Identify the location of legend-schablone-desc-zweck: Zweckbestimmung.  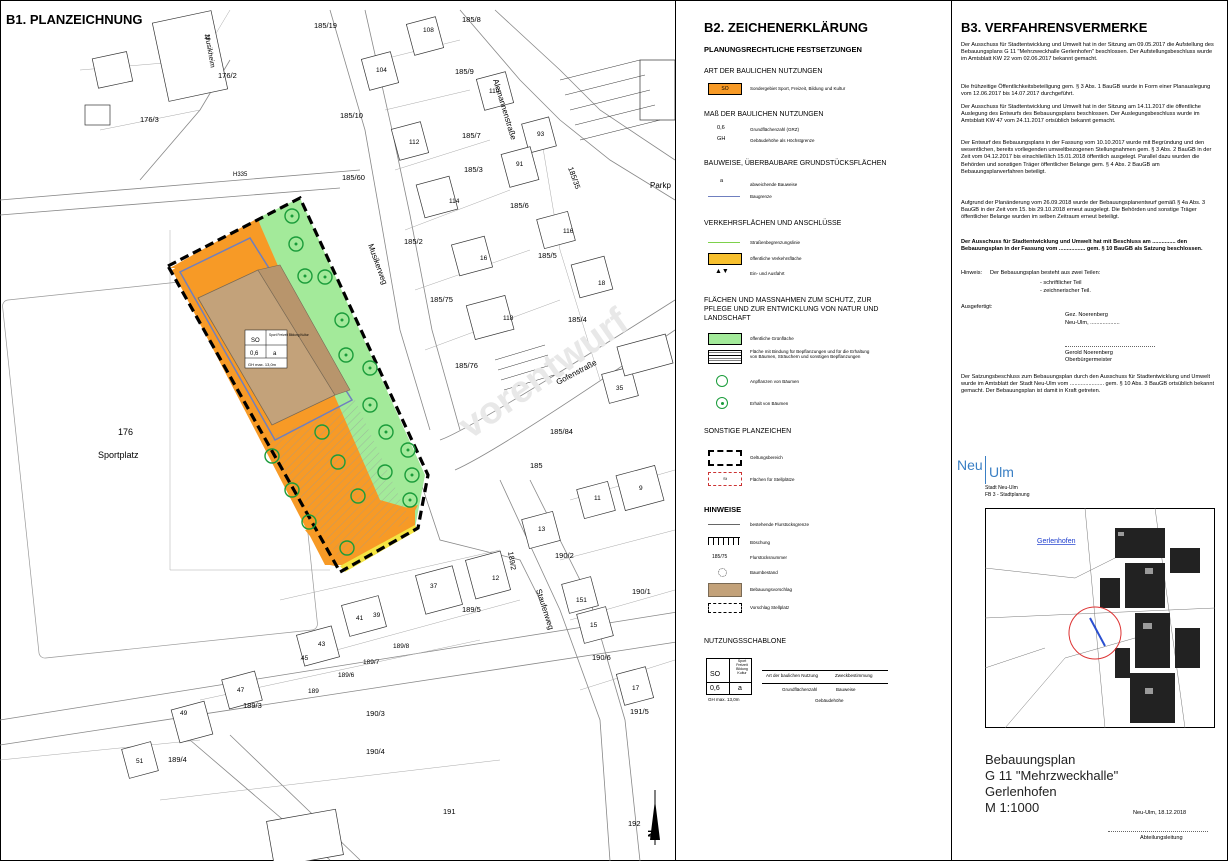
(854, 675).